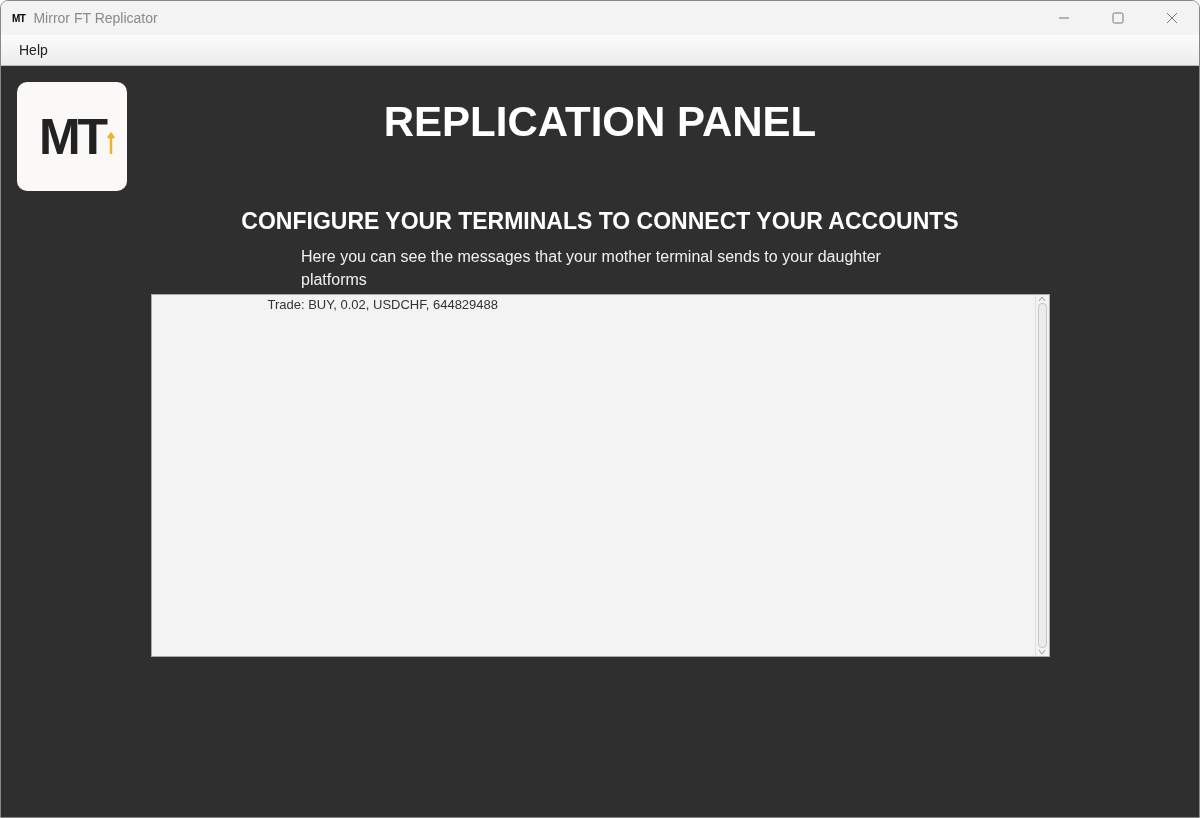 This screenshot has width=1200, height=818. I want to click on menu-item: Help, so click(33, 50).